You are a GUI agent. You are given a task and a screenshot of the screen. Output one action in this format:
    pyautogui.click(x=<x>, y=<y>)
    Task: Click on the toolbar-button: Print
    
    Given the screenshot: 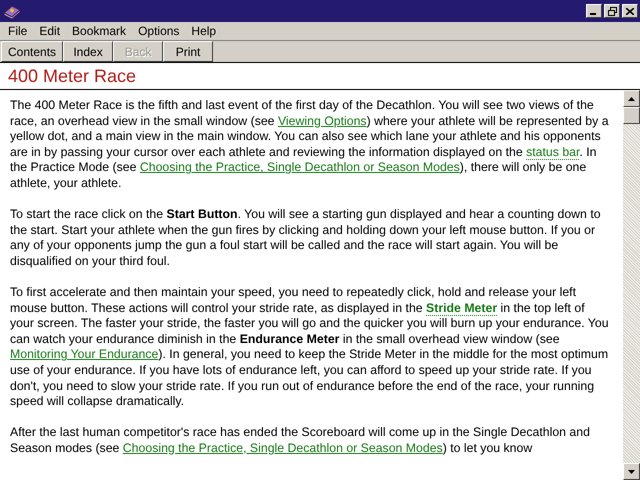 What is the action you would take?
    pyautogui.click(x=188, y=51)
    